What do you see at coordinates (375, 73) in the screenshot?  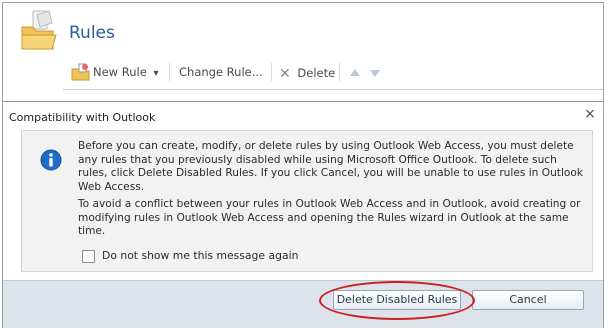 I see `move-down-icon` at bounding box center [375, 73].